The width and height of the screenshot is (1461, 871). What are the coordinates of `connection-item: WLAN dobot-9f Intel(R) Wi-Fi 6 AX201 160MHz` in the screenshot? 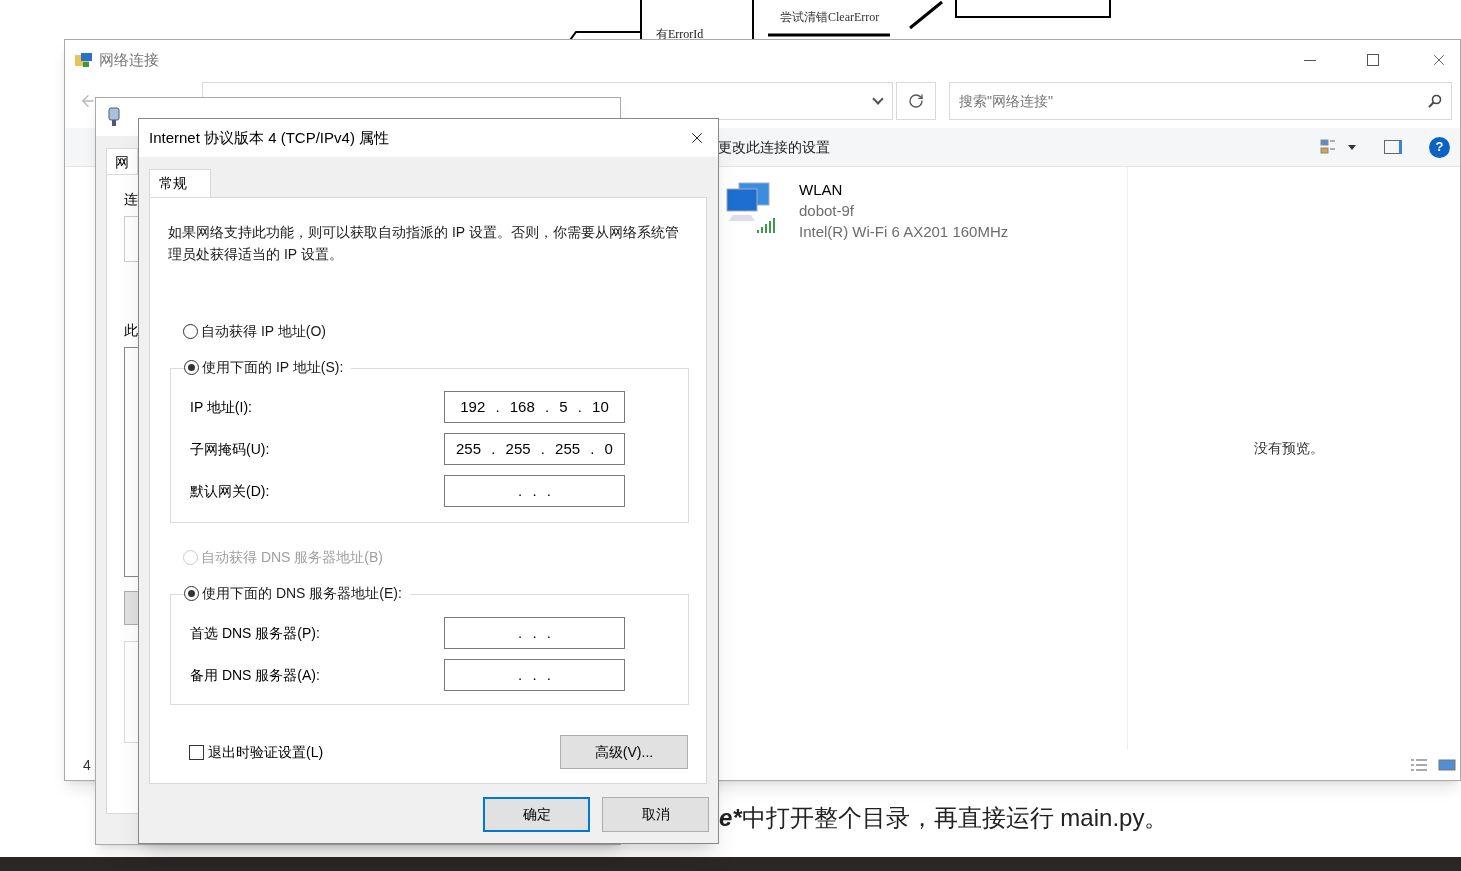 It's located at (875, 210).